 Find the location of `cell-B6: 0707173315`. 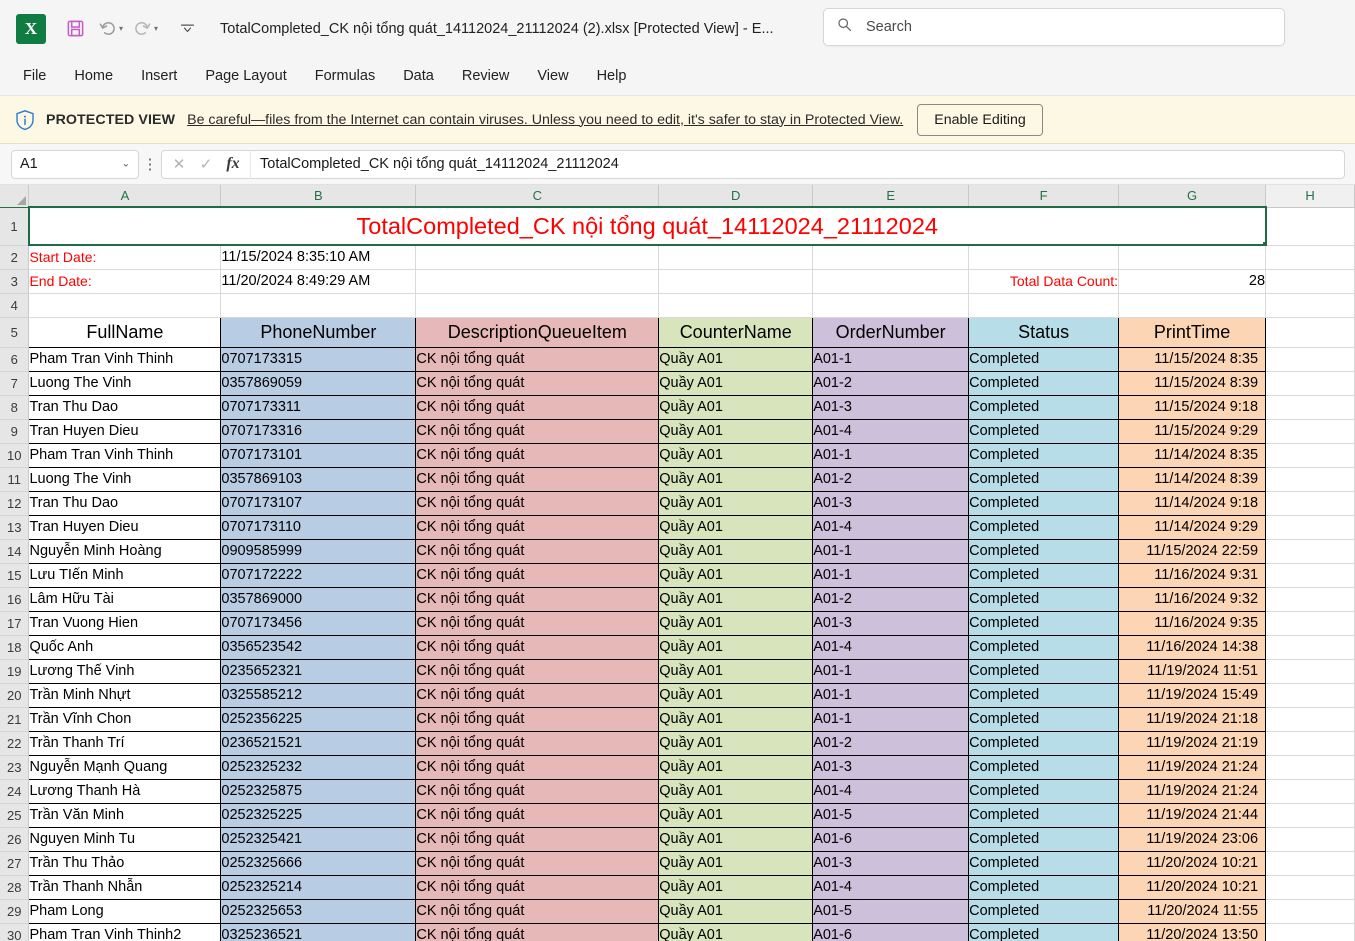

cell-B6: 0707173315 is located at coordinates (318, 359).